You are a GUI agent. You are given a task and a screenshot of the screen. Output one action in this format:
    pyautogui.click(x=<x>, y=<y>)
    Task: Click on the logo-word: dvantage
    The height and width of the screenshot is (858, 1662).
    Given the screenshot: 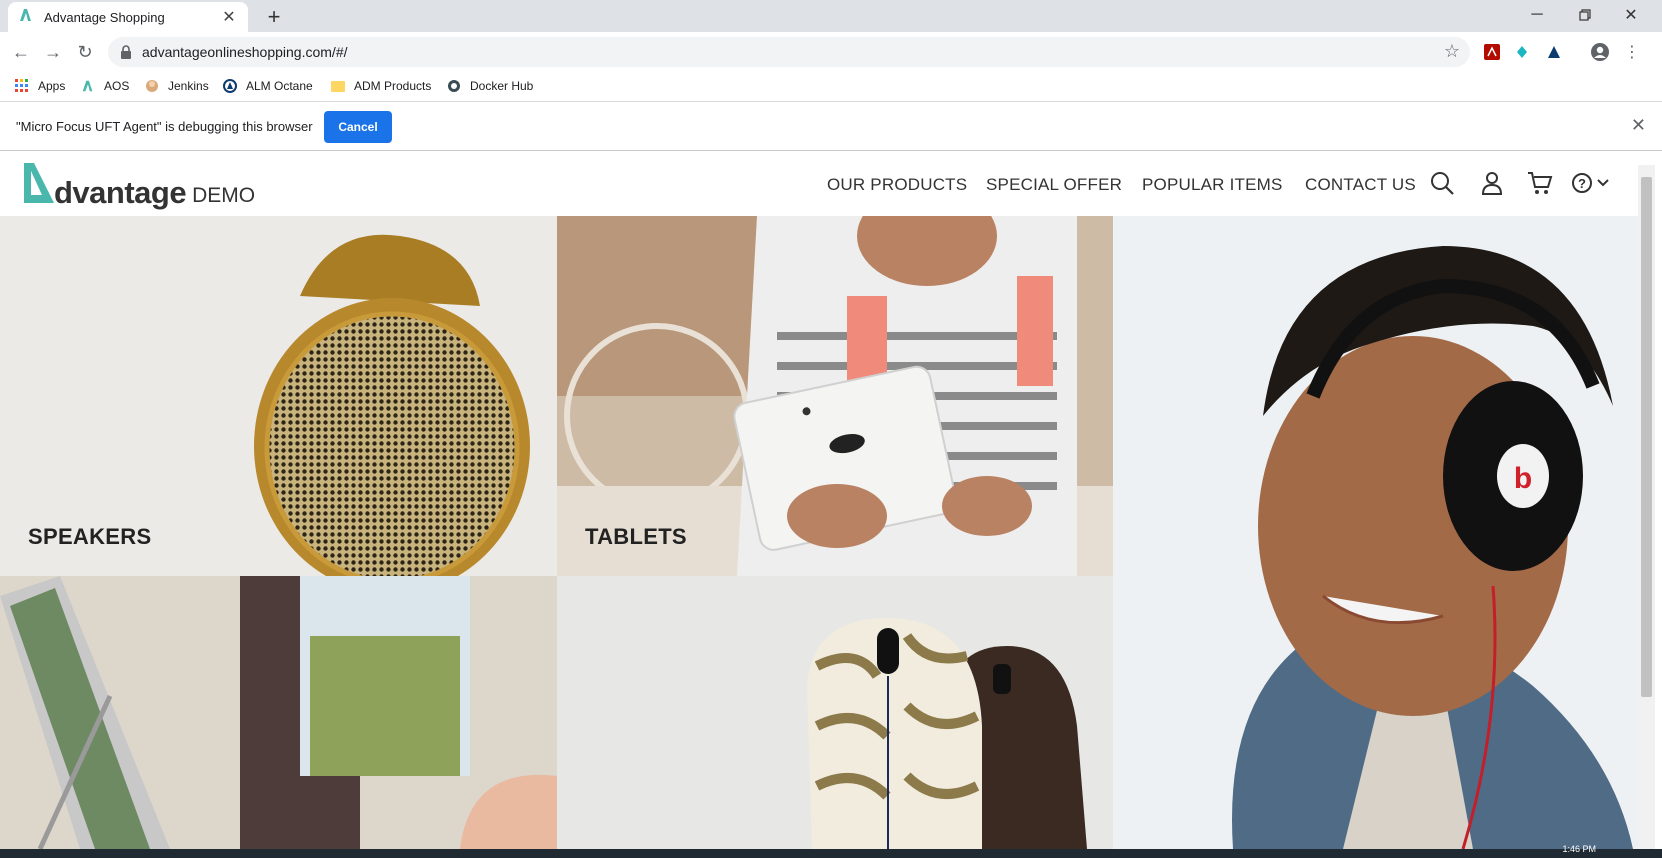 What is the action you would take?
    pyautogui.click(x=120, y=192)
    